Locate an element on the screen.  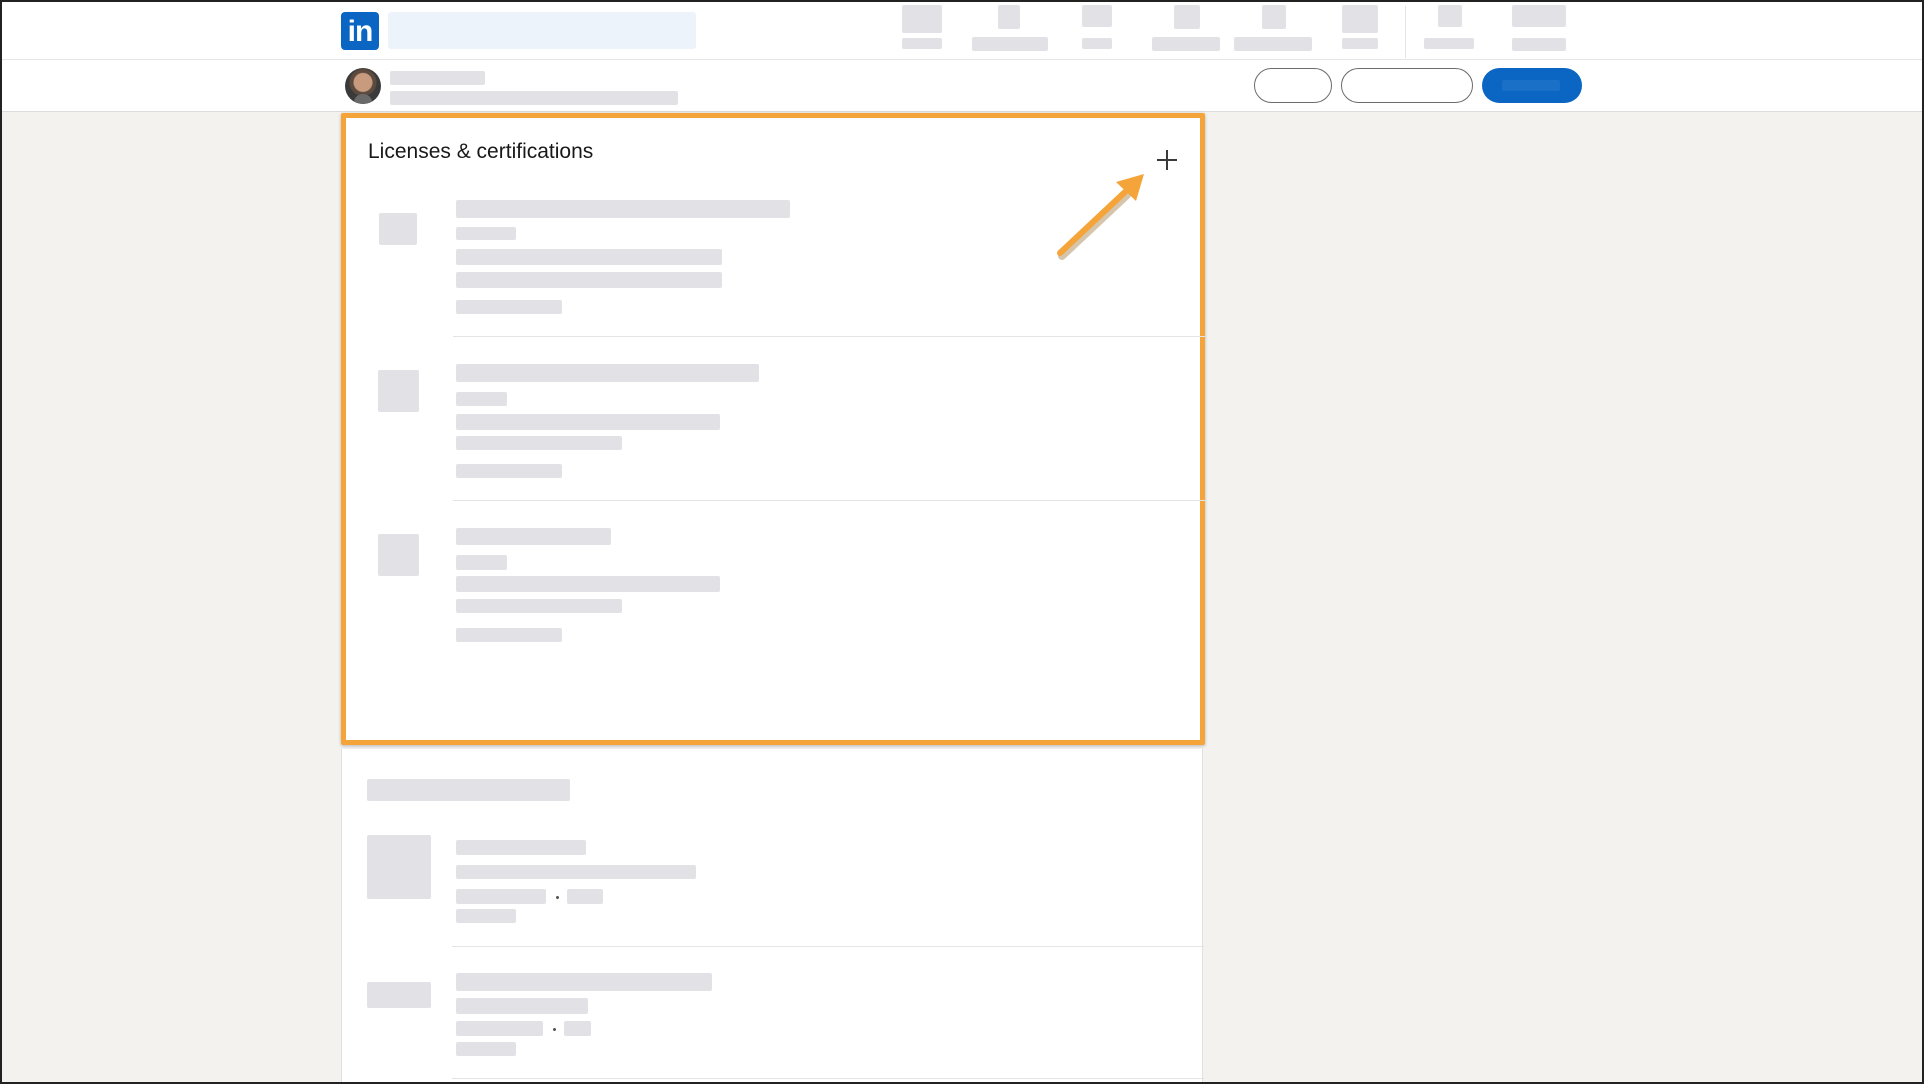
nav-notifications-label is located at coordinates (1273, 44).